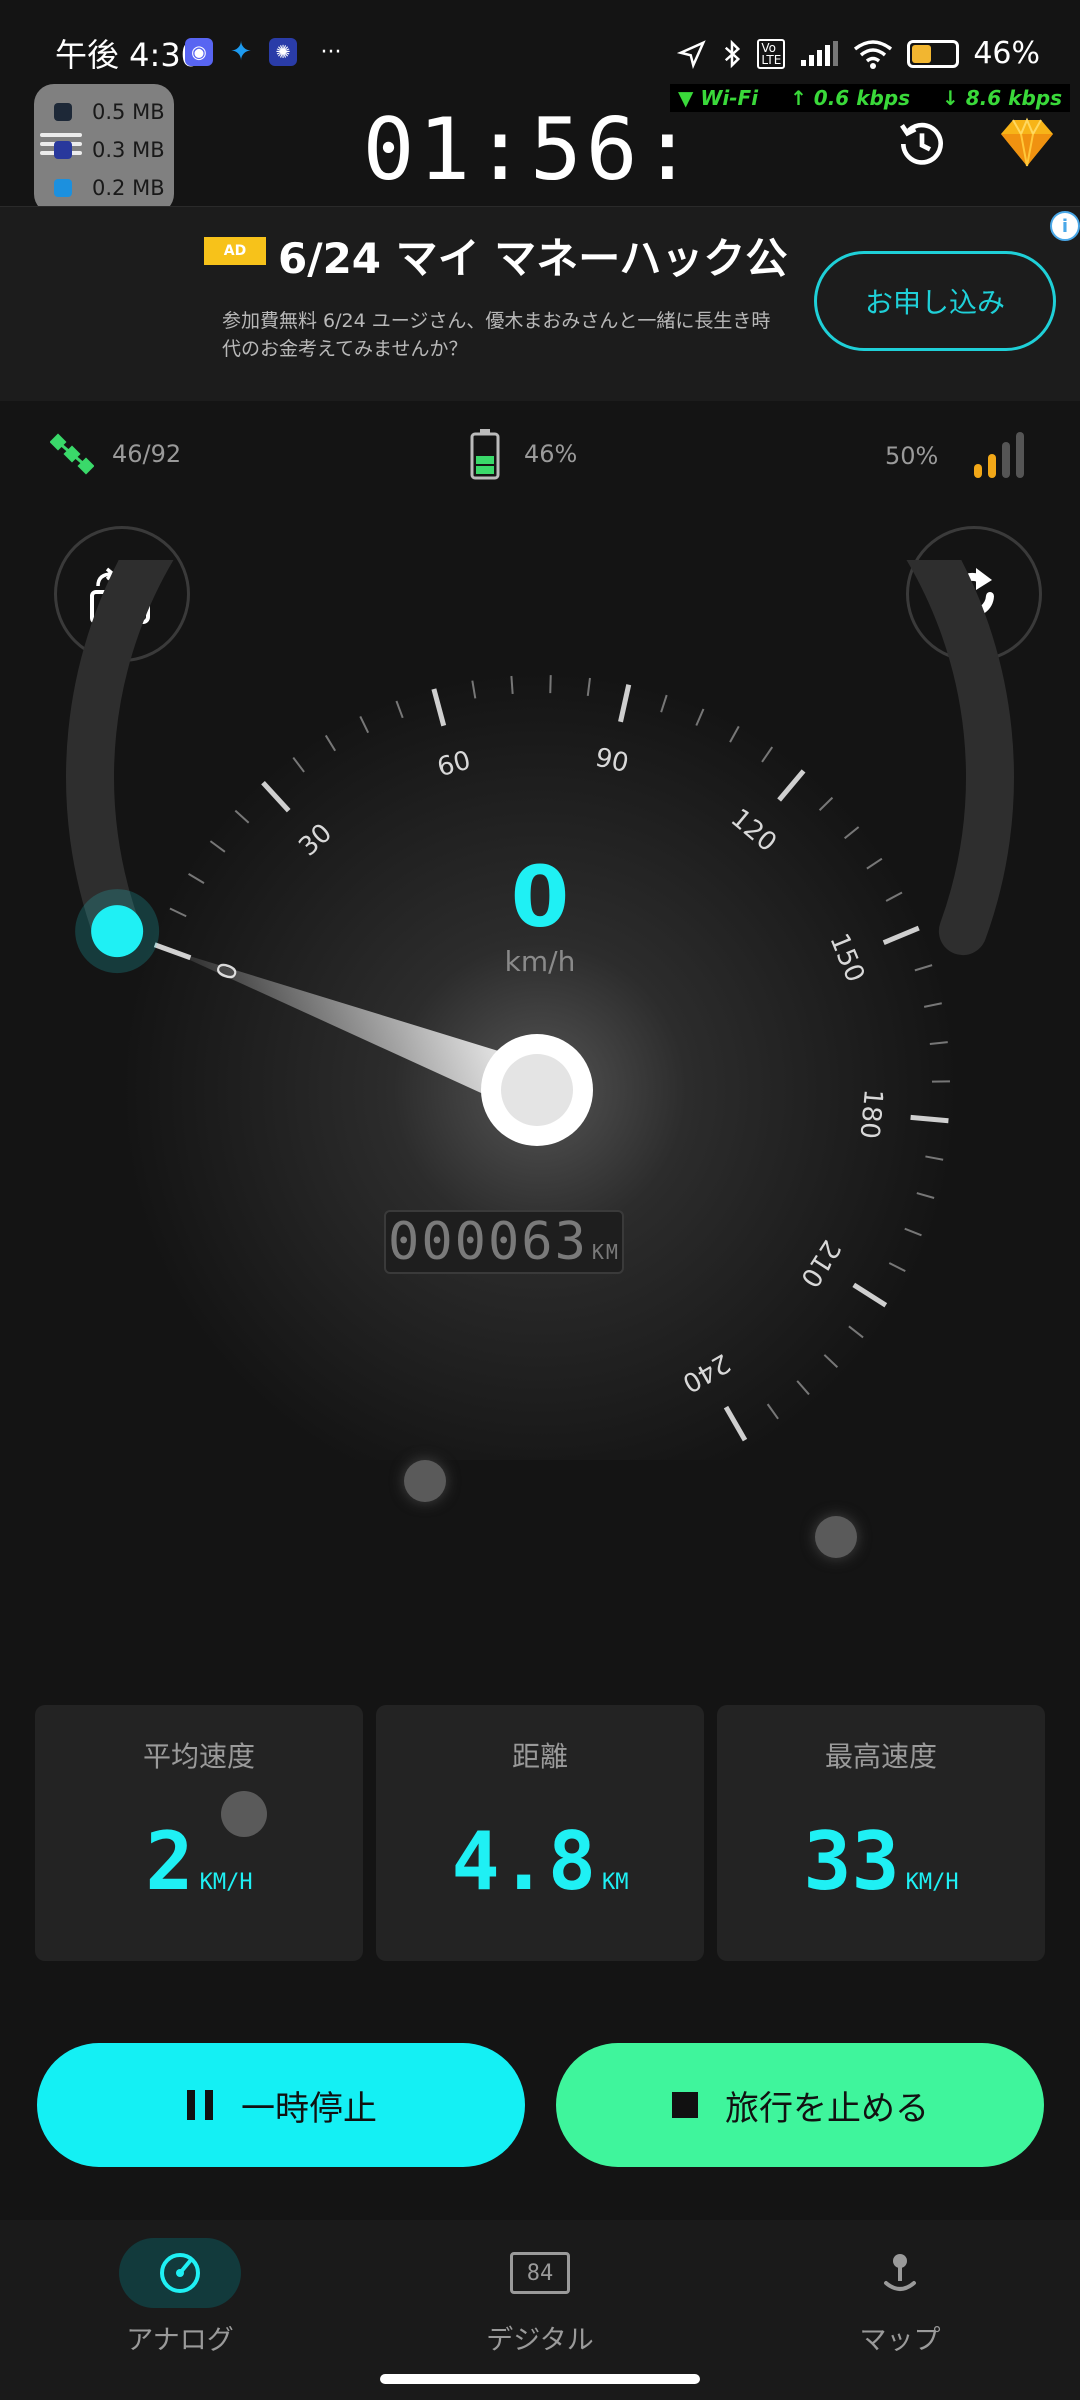  What do you see at coordinates (488, 1242) in the screenshot?
I see `odometer-value: 000063` at bounding box center [488, 1242].